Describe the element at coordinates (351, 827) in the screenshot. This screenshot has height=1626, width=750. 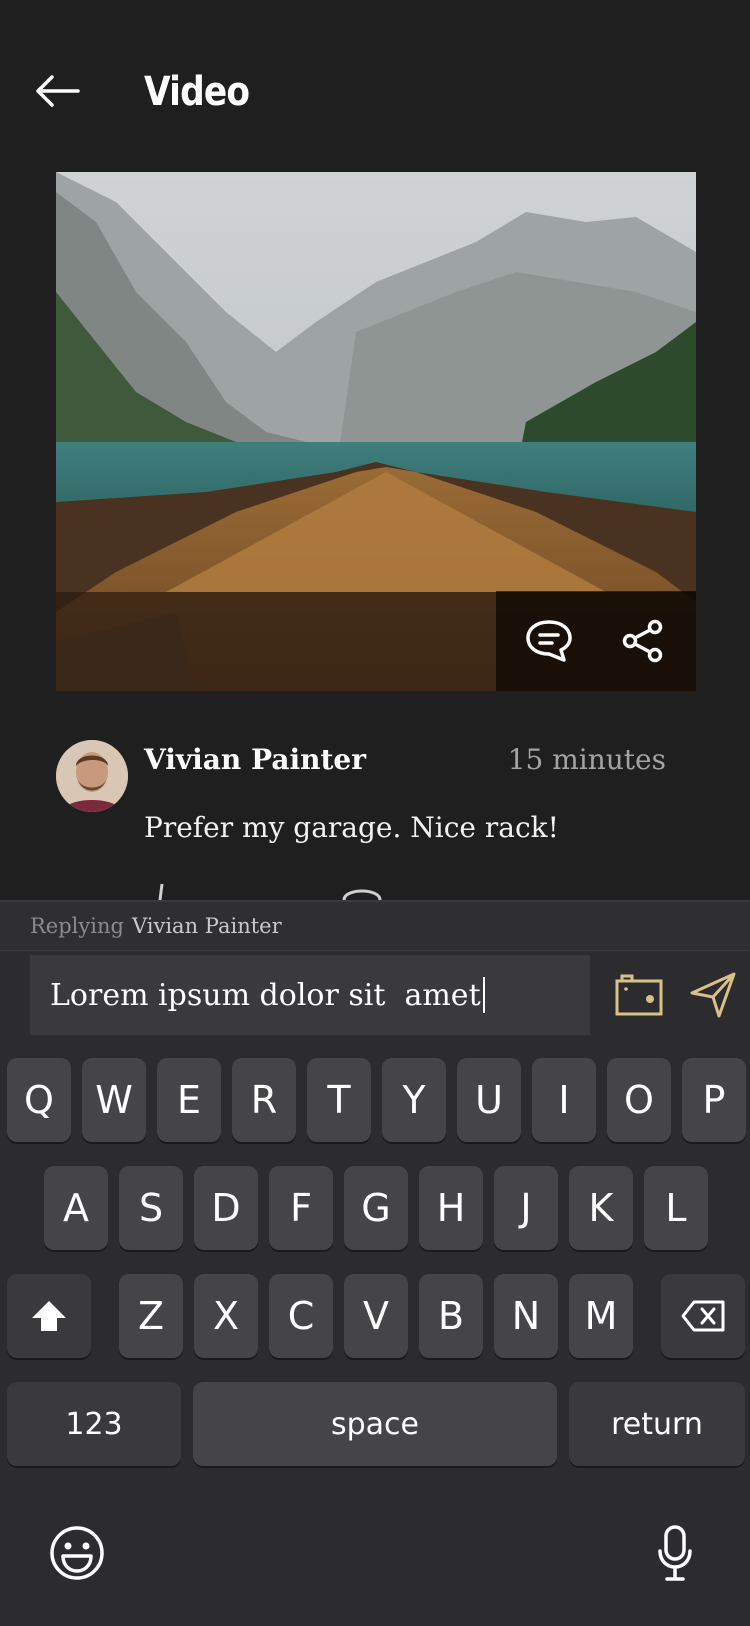
I see `comment-text: Prefer my garage. Nice rack!` at that location.